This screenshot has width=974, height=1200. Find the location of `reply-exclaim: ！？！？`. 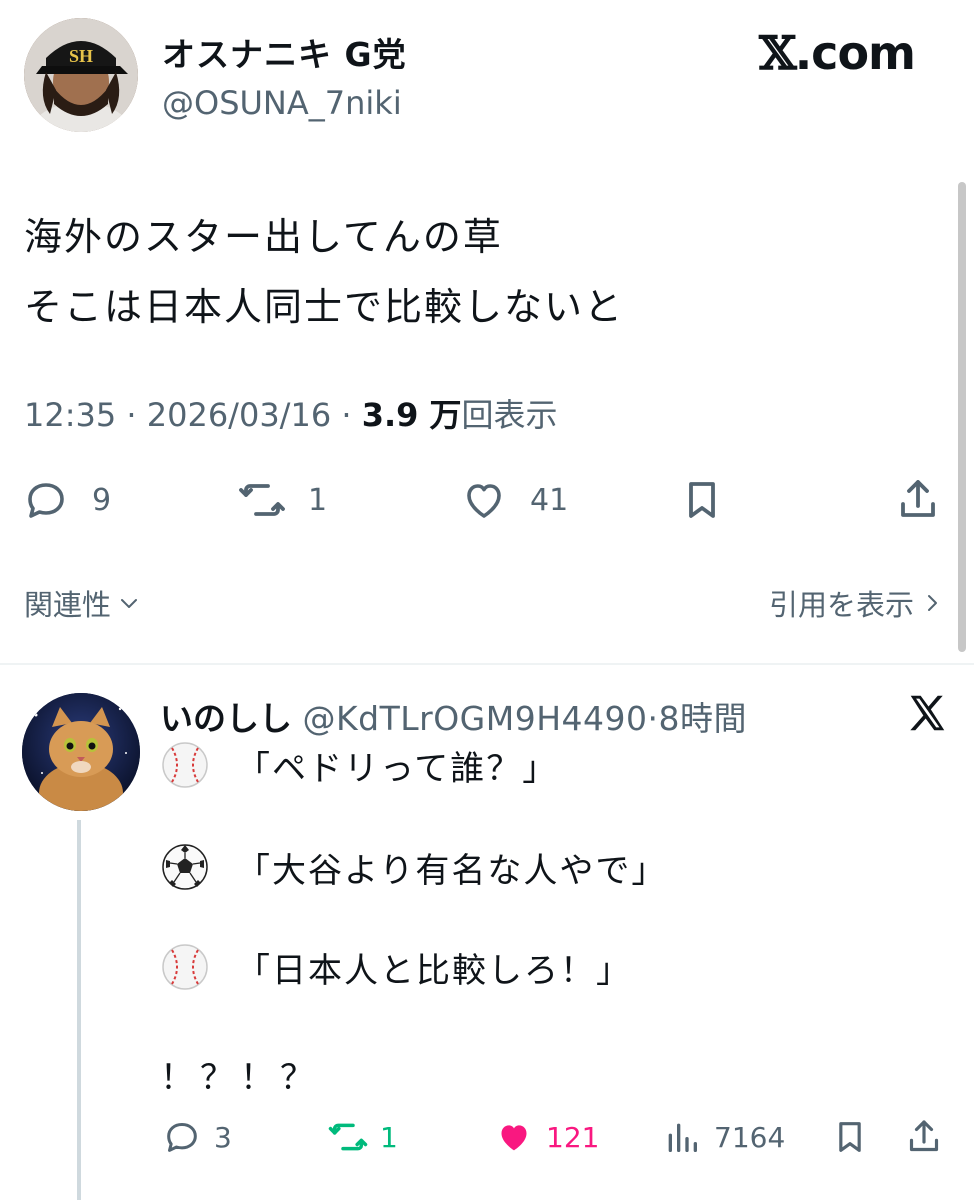

reply-exclaim: ！？！？ is located at coordinates (240, 1078).